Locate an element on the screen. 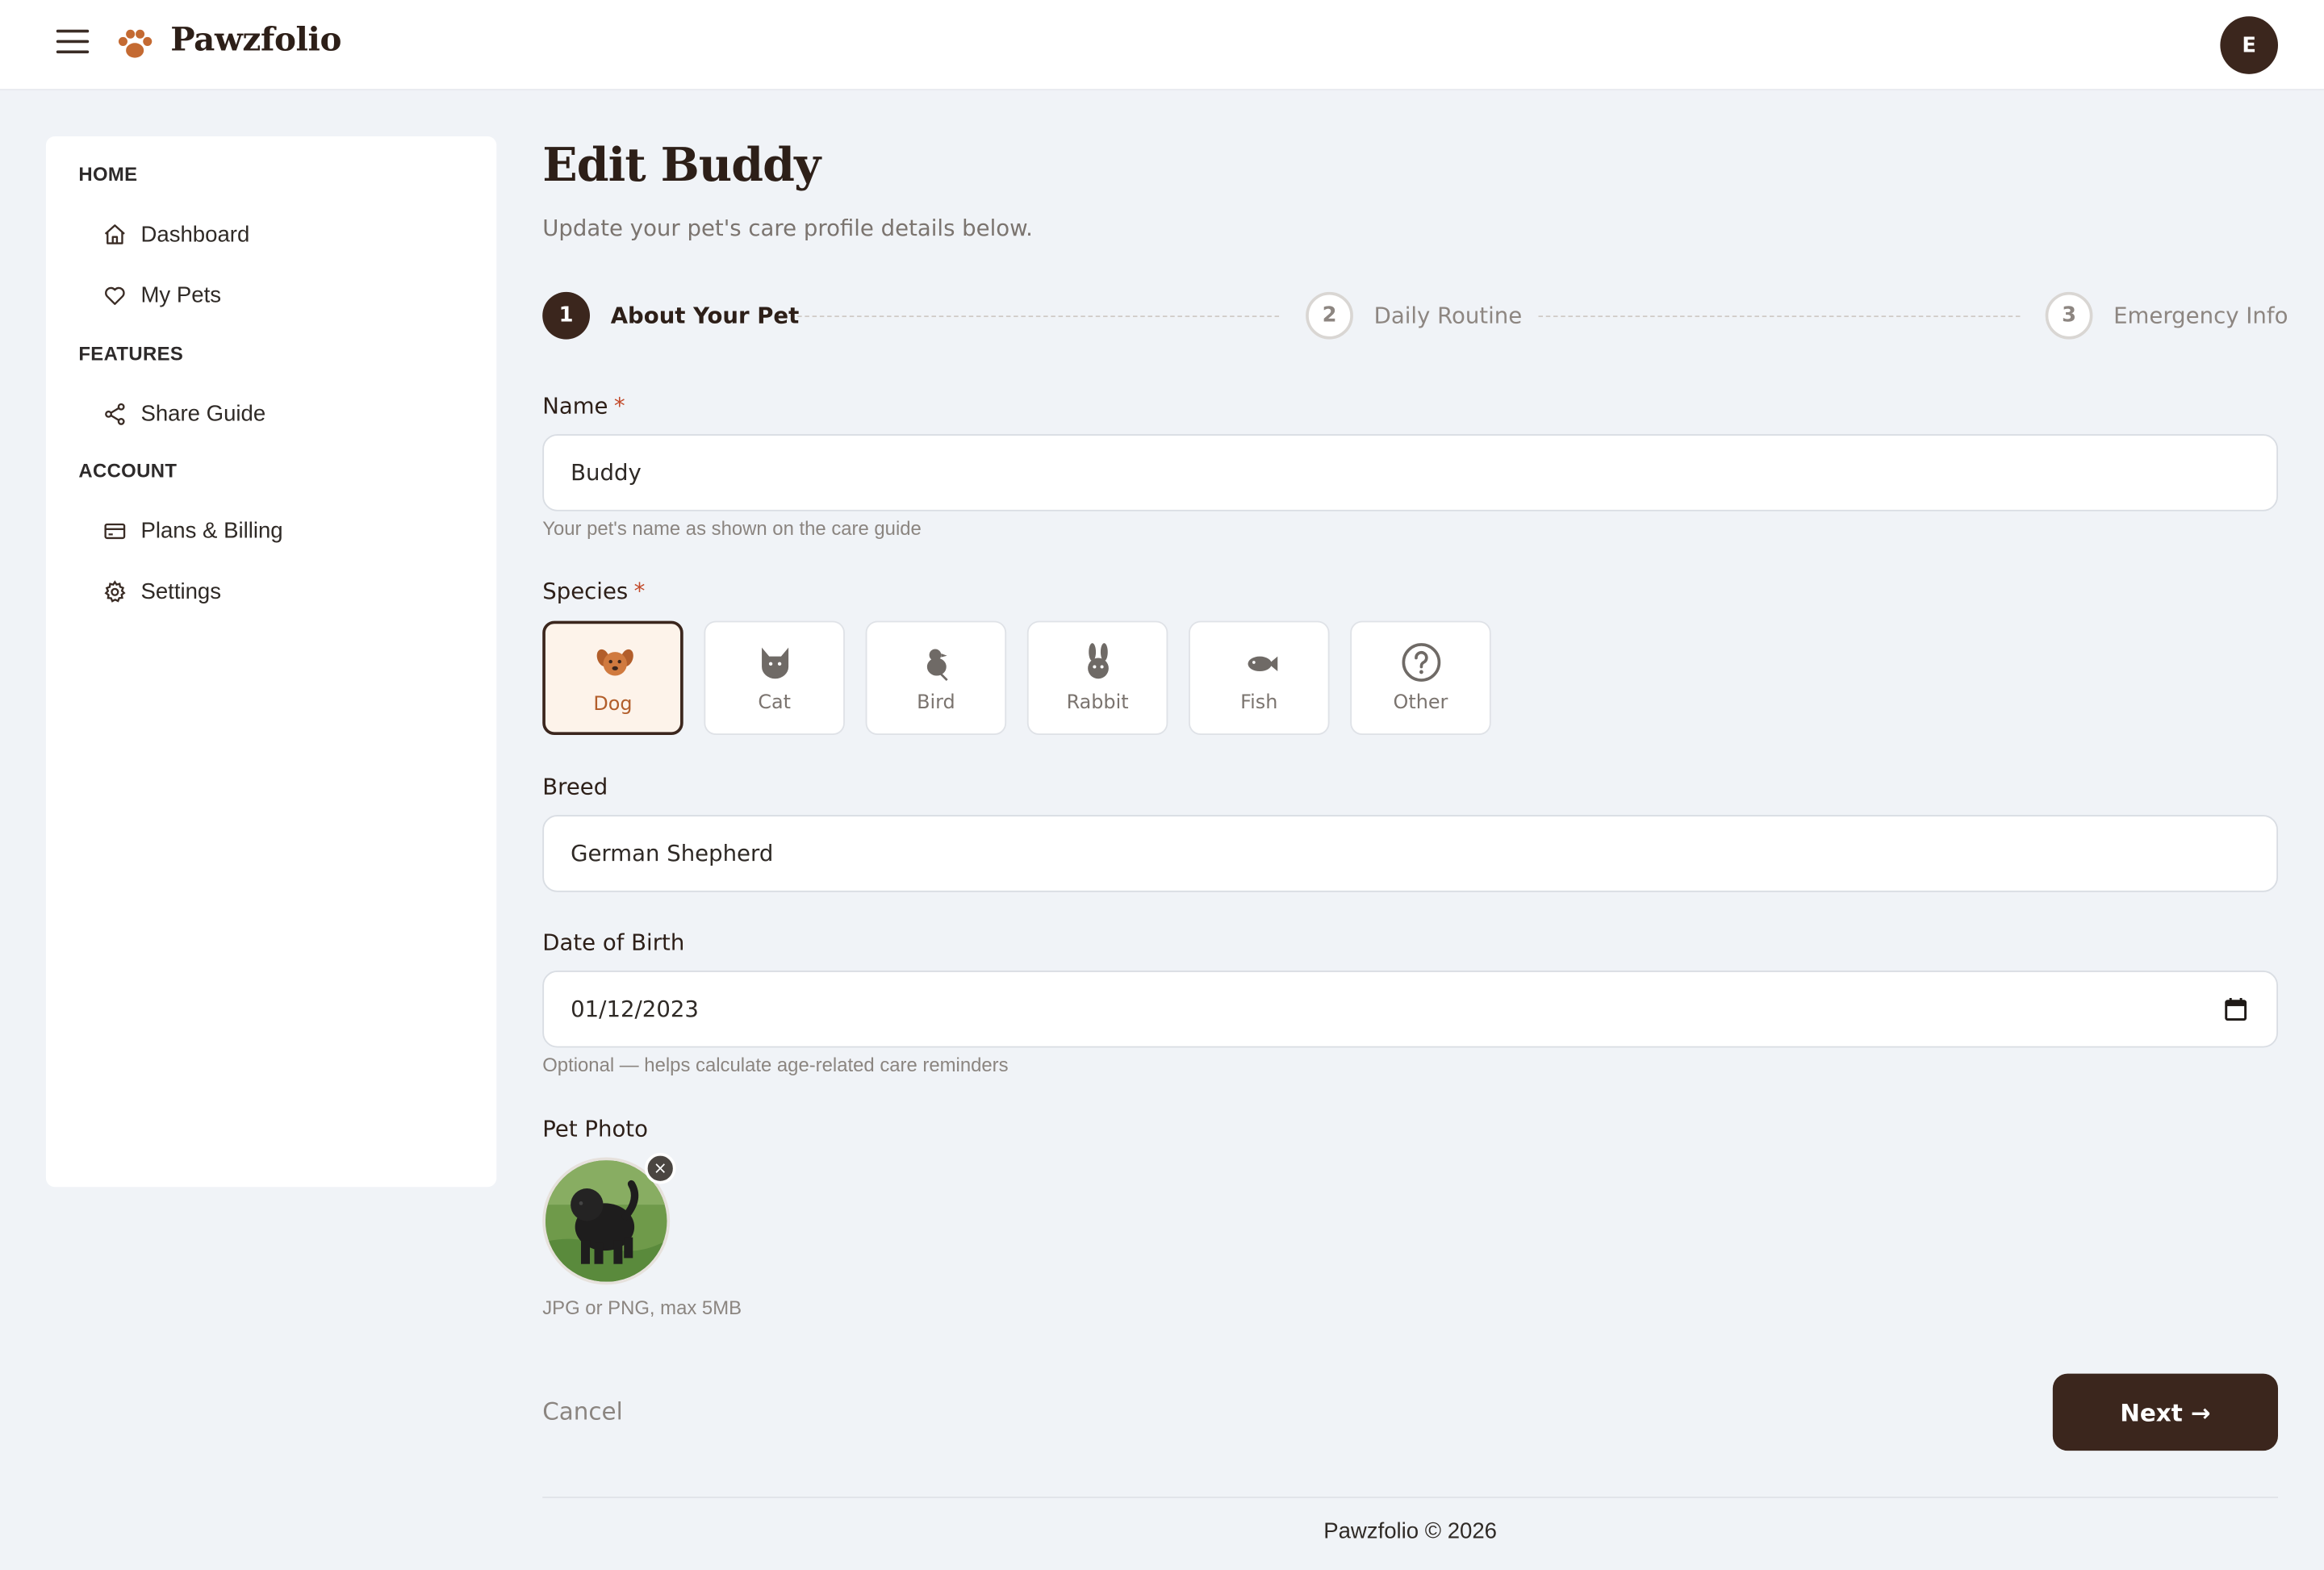 Image resolution: width=2324 pixels, height=1570 pixels. dob-value: 01/12/2023 is located at coordinates (635, 1009).